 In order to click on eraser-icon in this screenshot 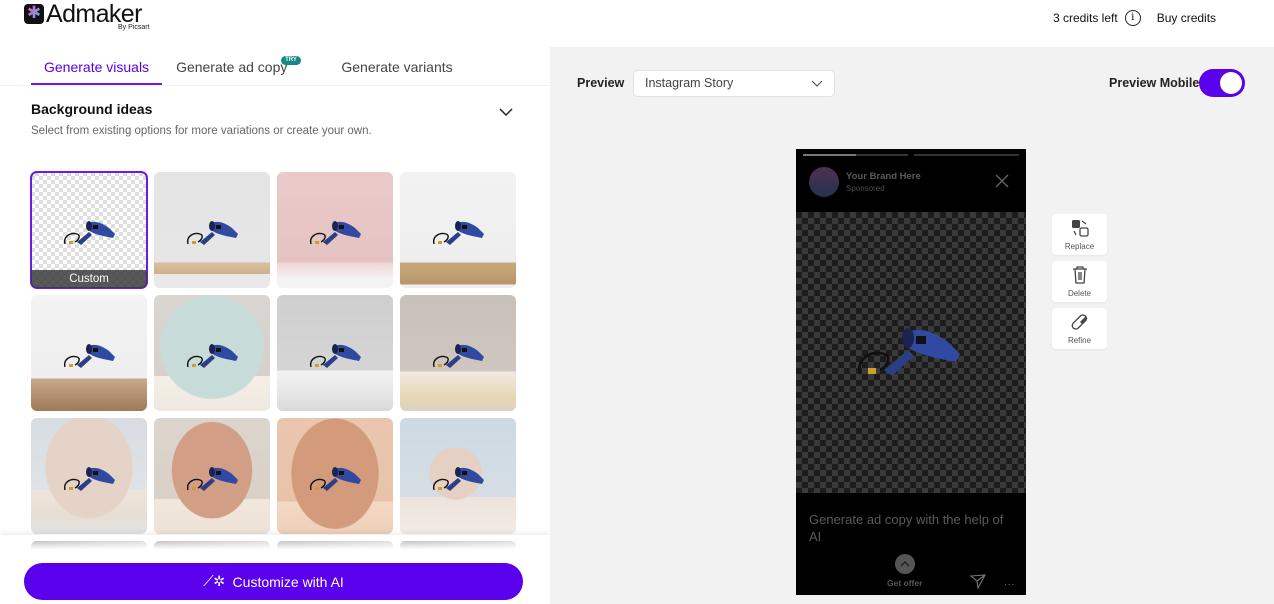, I will do `click(1079, 322)`.